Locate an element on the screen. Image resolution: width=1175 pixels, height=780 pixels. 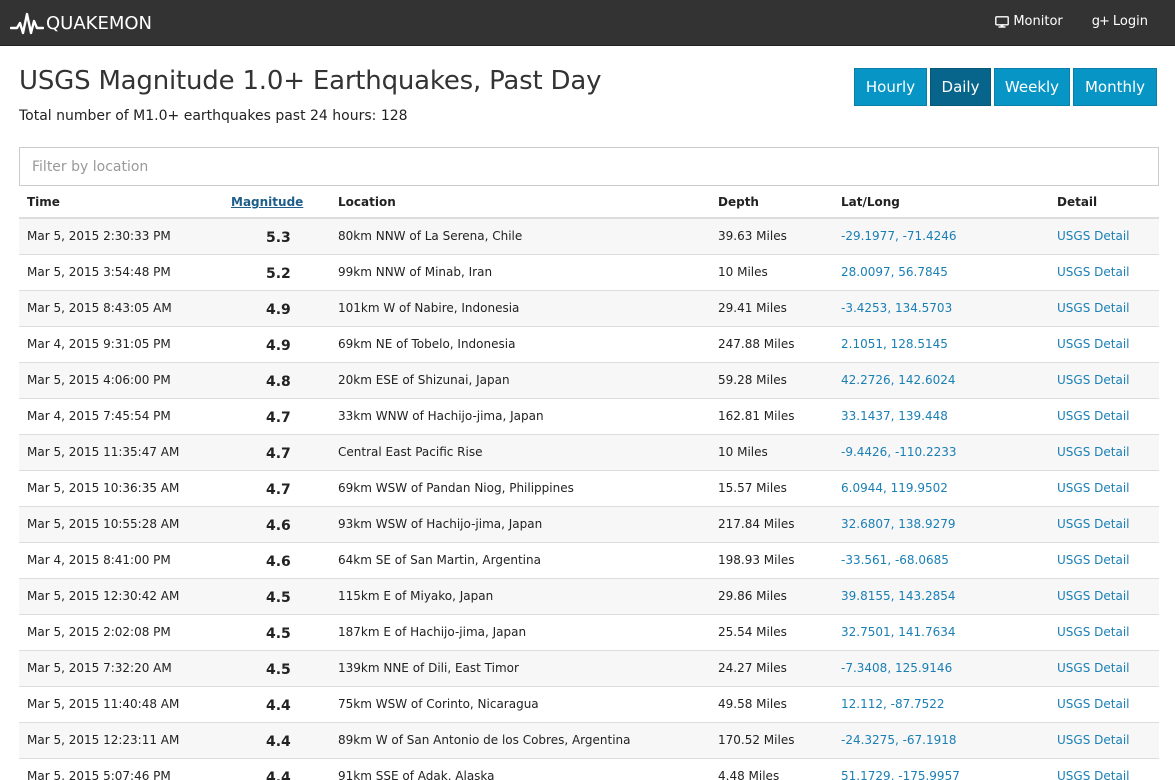
time-cell: Mar 4, 2015 8:41:00 PM is located at coordinates (99, 560).